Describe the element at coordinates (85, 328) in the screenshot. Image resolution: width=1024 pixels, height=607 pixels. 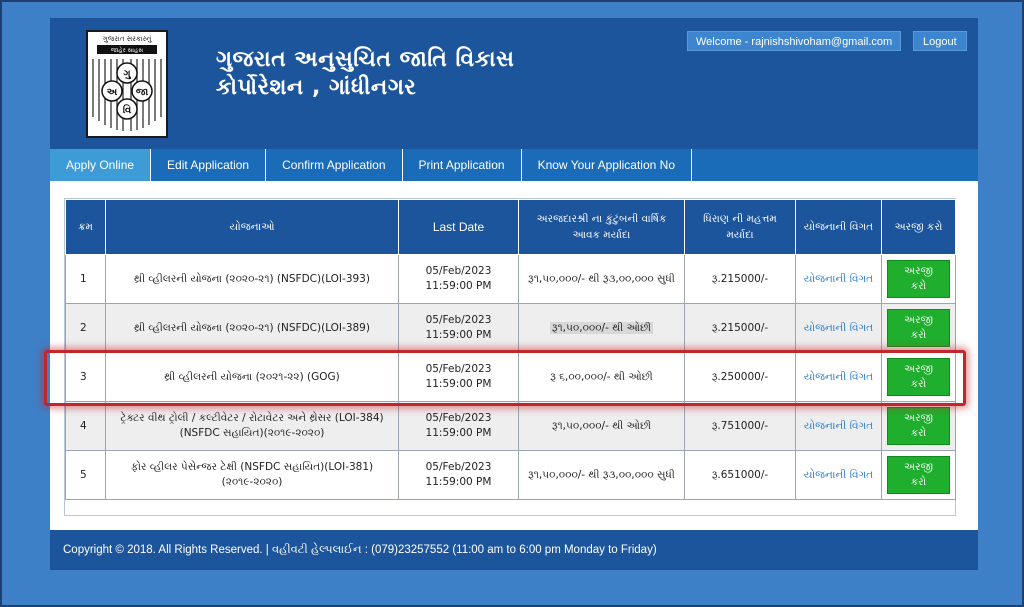
I see `row-serial: 2` at that location.